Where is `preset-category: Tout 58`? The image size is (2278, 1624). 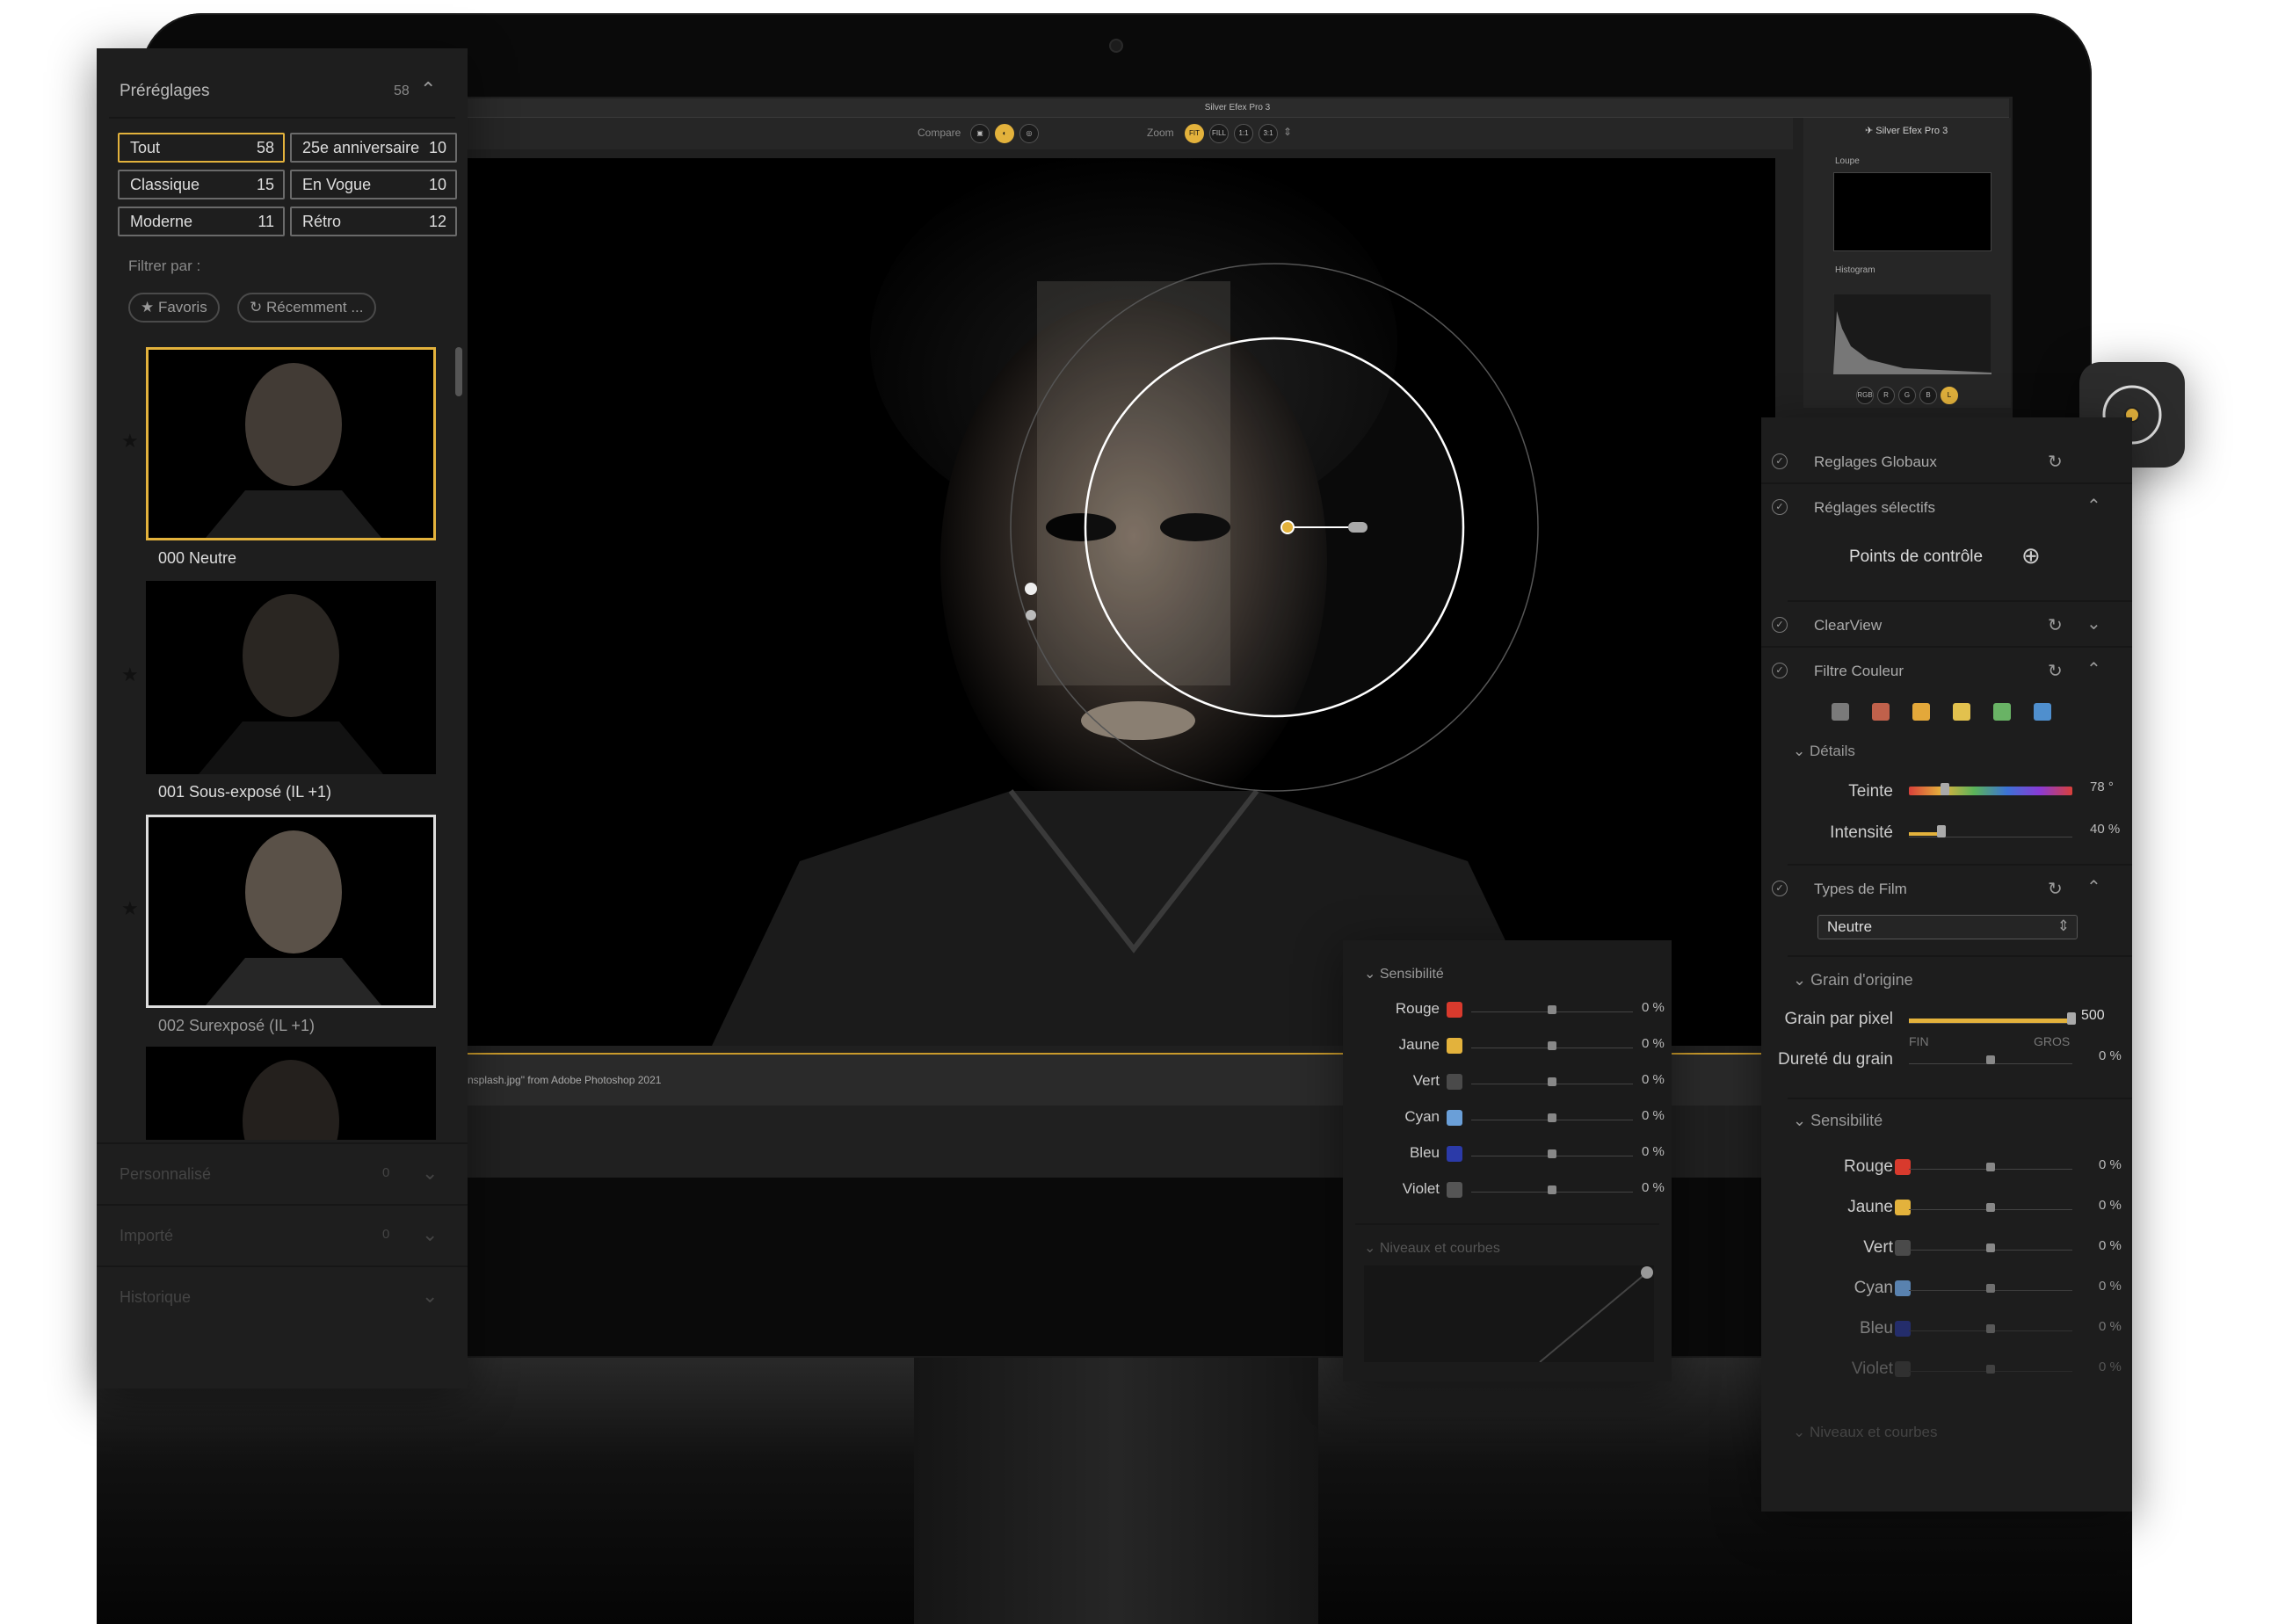
preset-category: Tout 58 is located at coordinates (201, 148).